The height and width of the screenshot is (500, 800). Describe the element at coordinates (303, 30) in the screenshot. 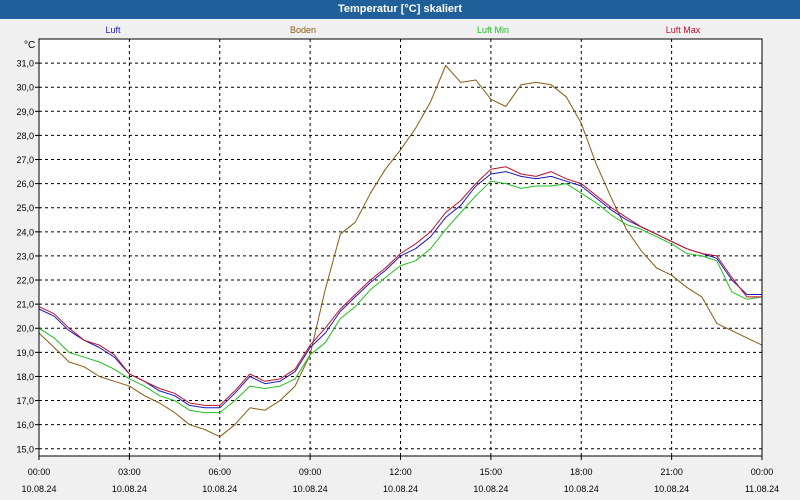

I see `legend-boden: Boden` at that location.